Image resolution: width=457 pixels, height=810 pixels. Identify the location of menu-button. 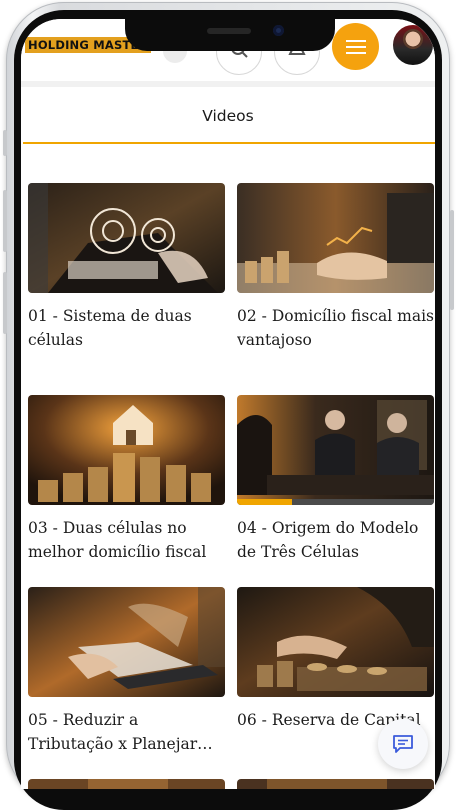
(355, 46).